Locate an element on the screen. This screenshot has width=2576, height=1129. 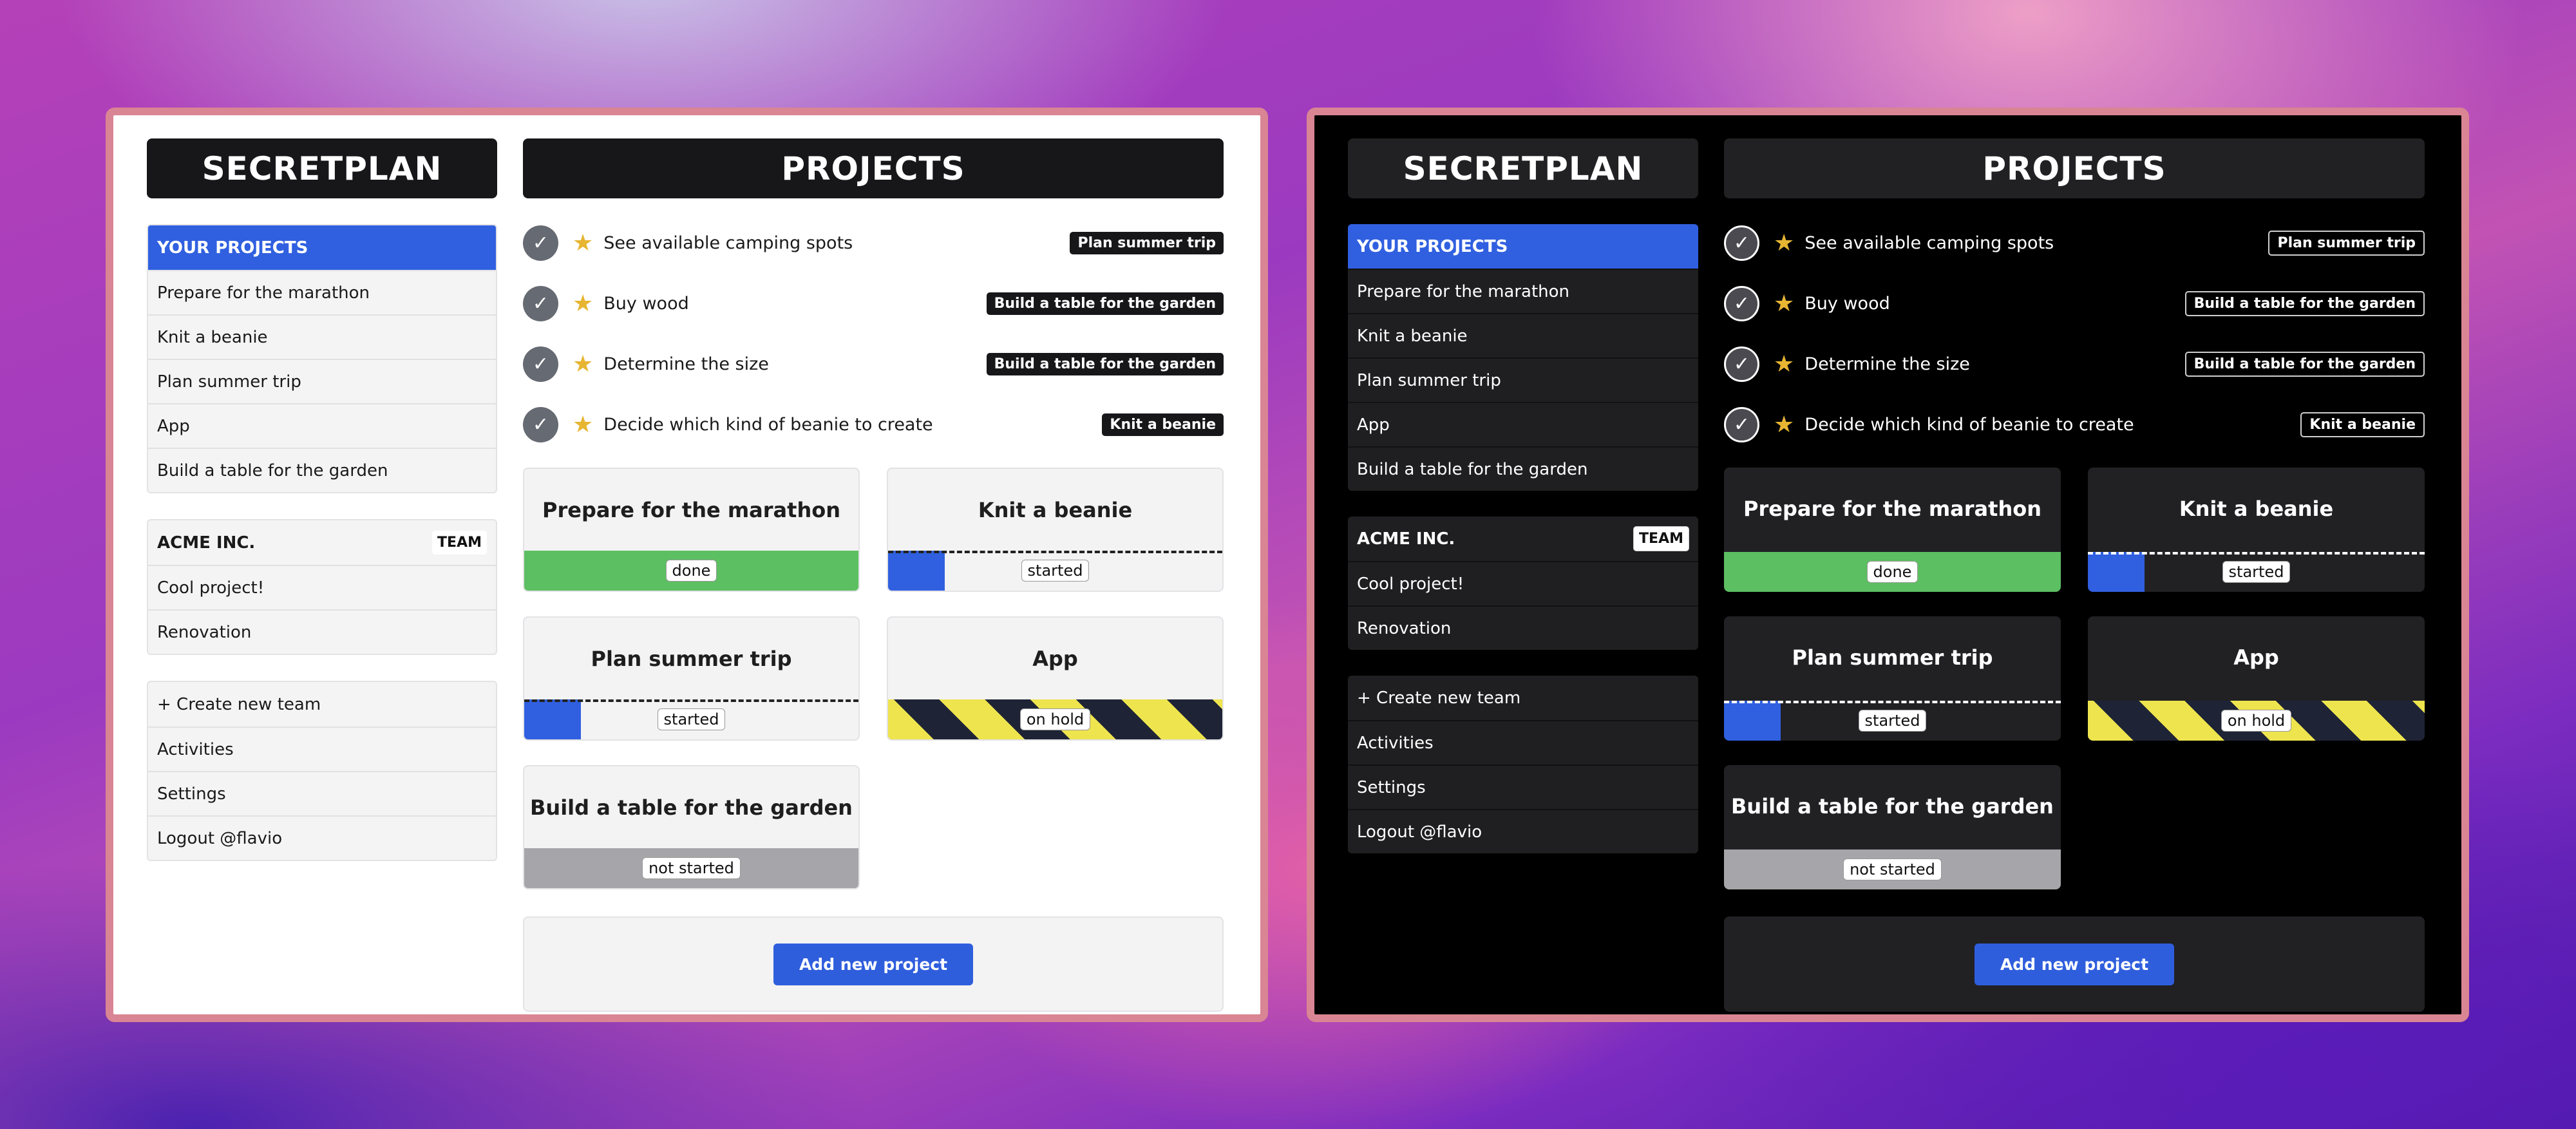
progress-fill is located at coordinates (1752, 721).